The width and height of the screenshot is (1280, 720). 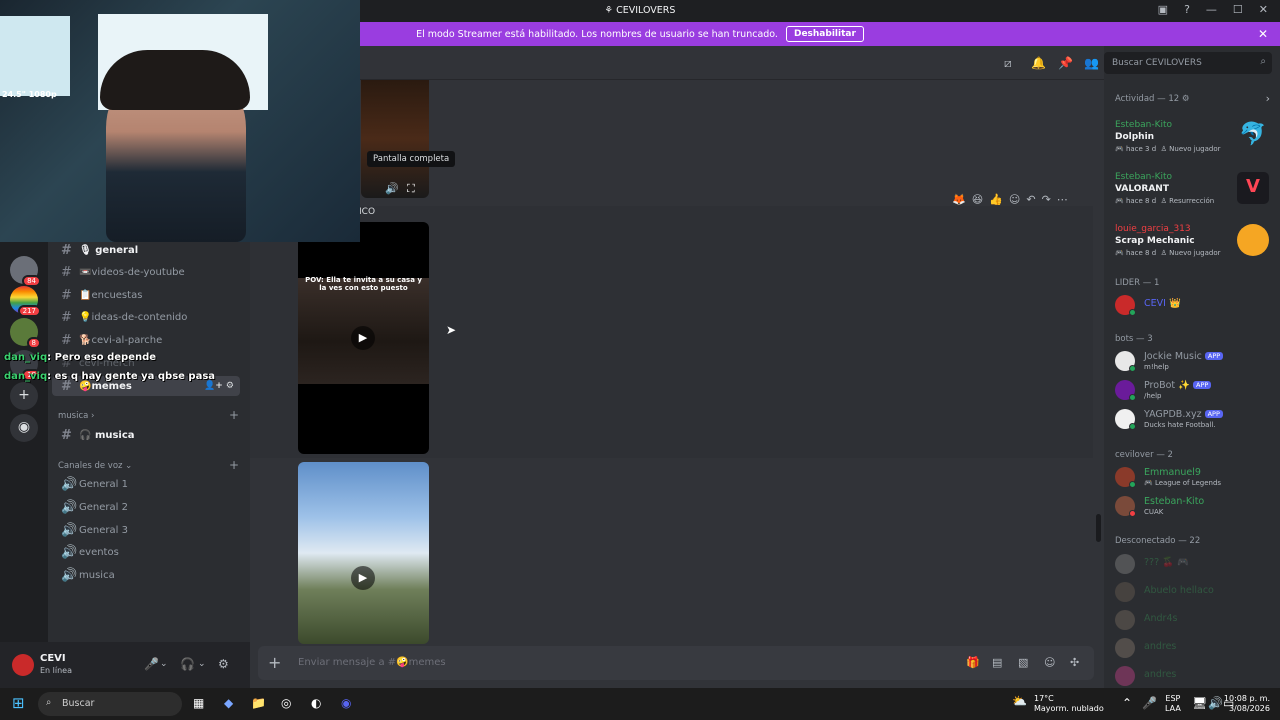 I want to click on avatar, so click(x=23, y=665).